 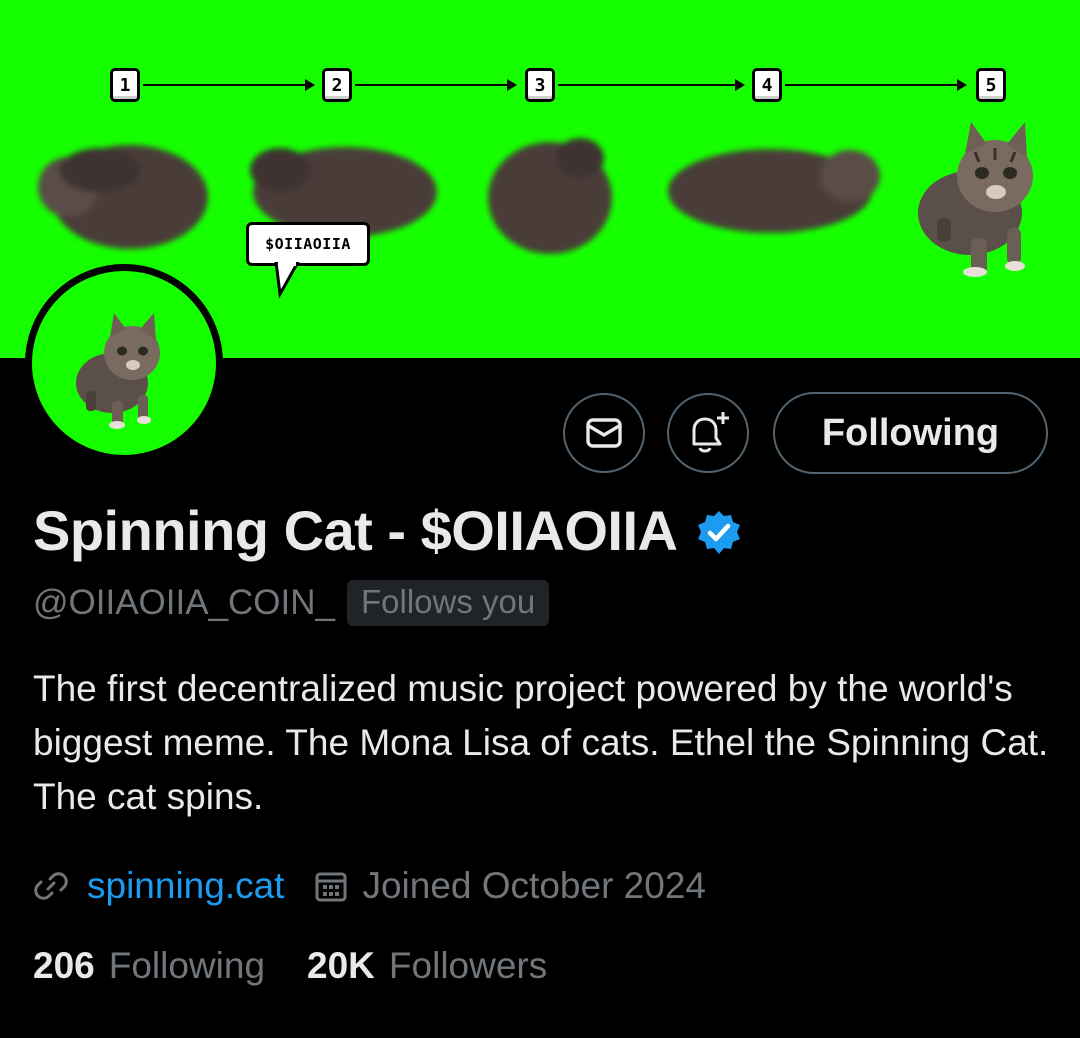 What do you see at coordinates (51, 886) in the screenshot?
I see `link-icon` at bounding box center [51, 886].